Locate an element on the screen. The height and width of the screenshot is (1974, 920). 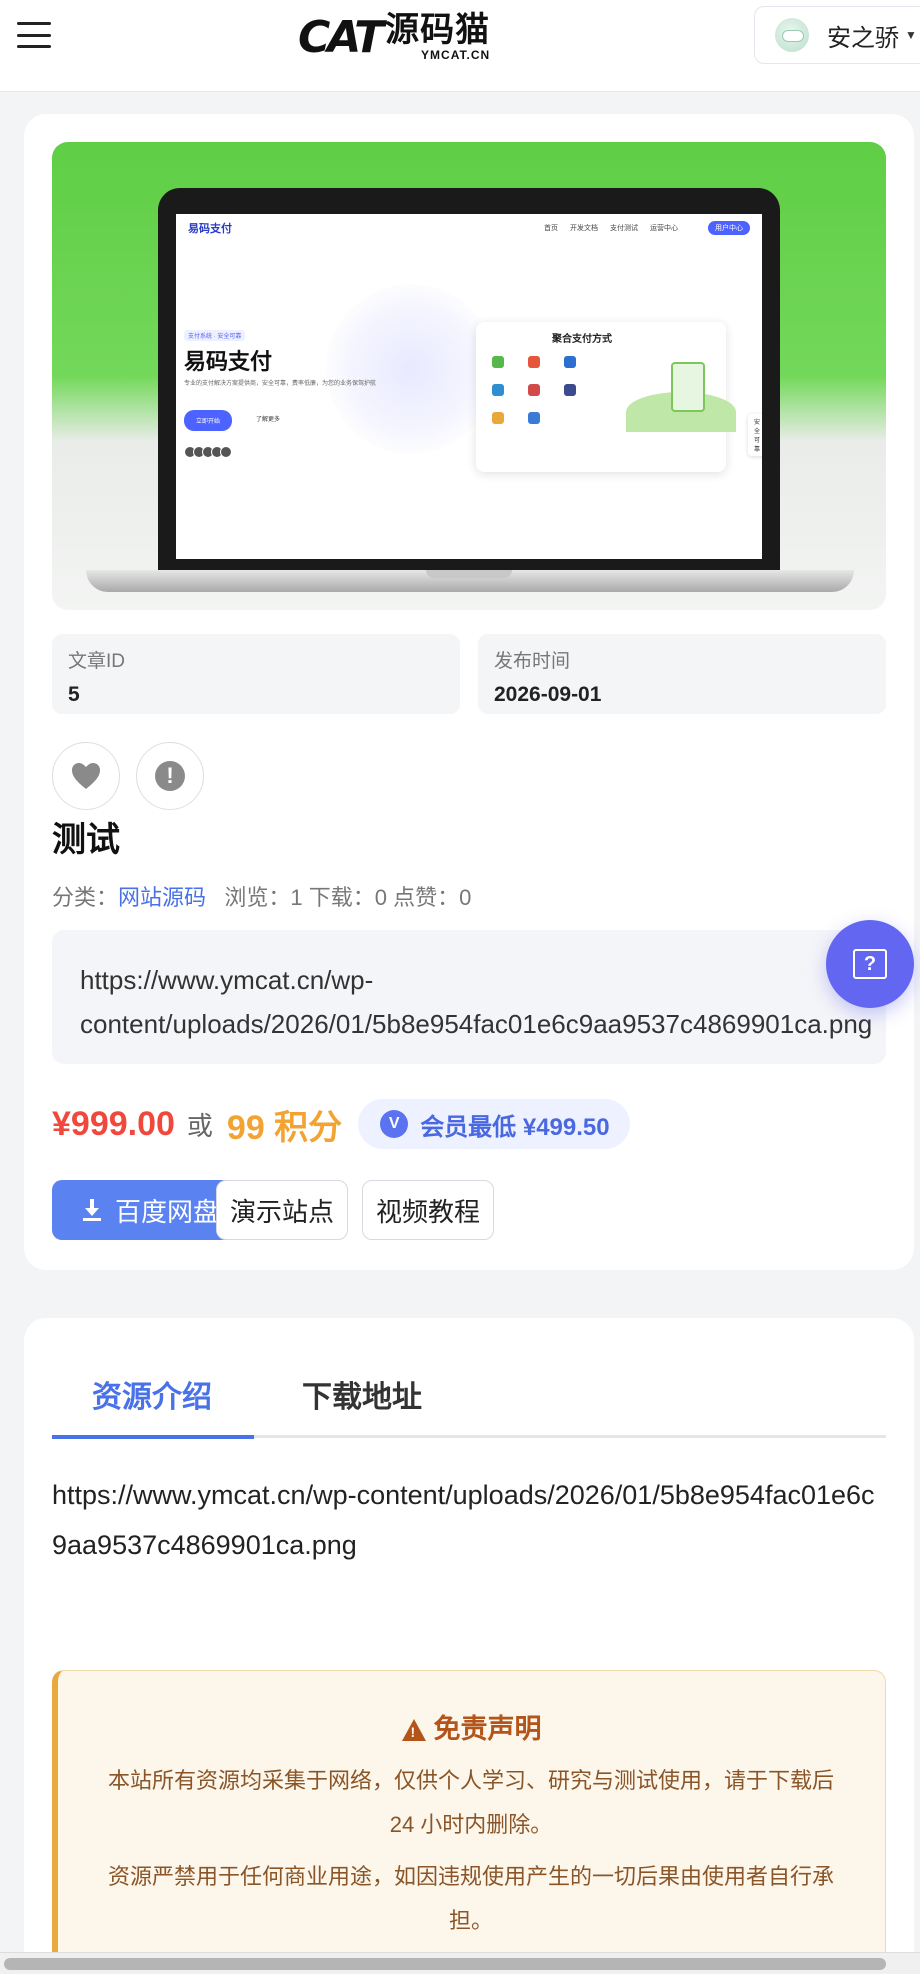
logo-en: YMCAT.CN is located at coordinates (456, 54).